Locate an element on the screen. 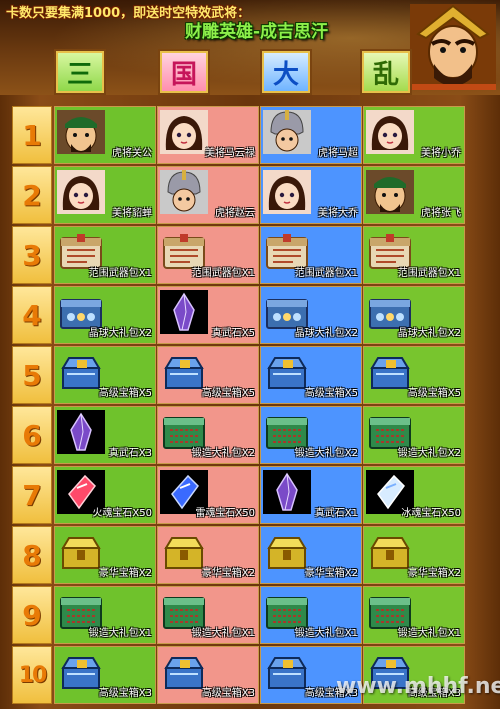 The height and width of the screenshot is (709, 500). reward-cell: 美将大乔 is located at coordinates (311, 195).